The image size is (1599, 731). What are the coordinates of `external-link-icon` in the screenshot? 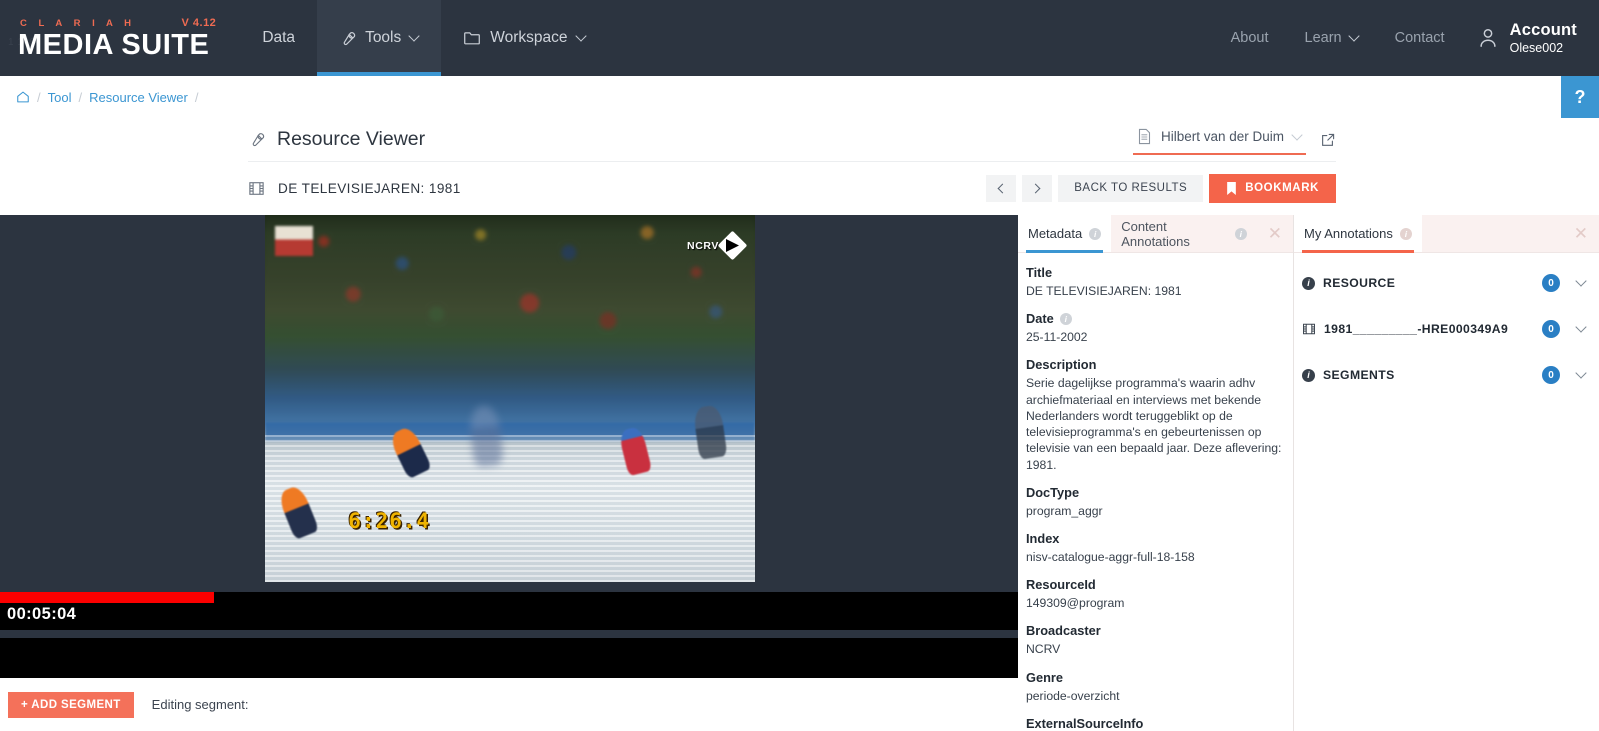 It's located at (1328, 140).